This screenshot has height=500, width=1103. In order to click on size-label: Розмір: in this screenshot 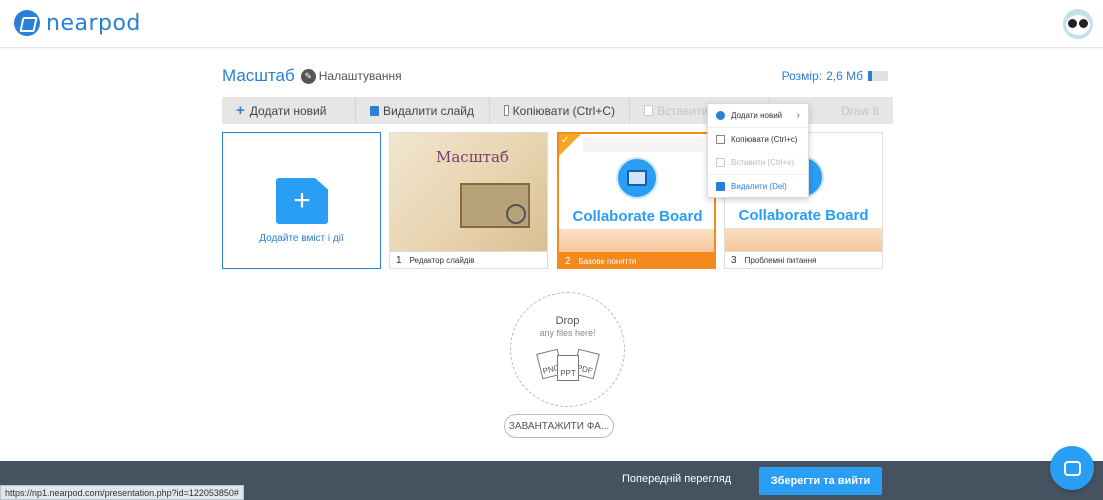, I will do `click(802, 76)`.